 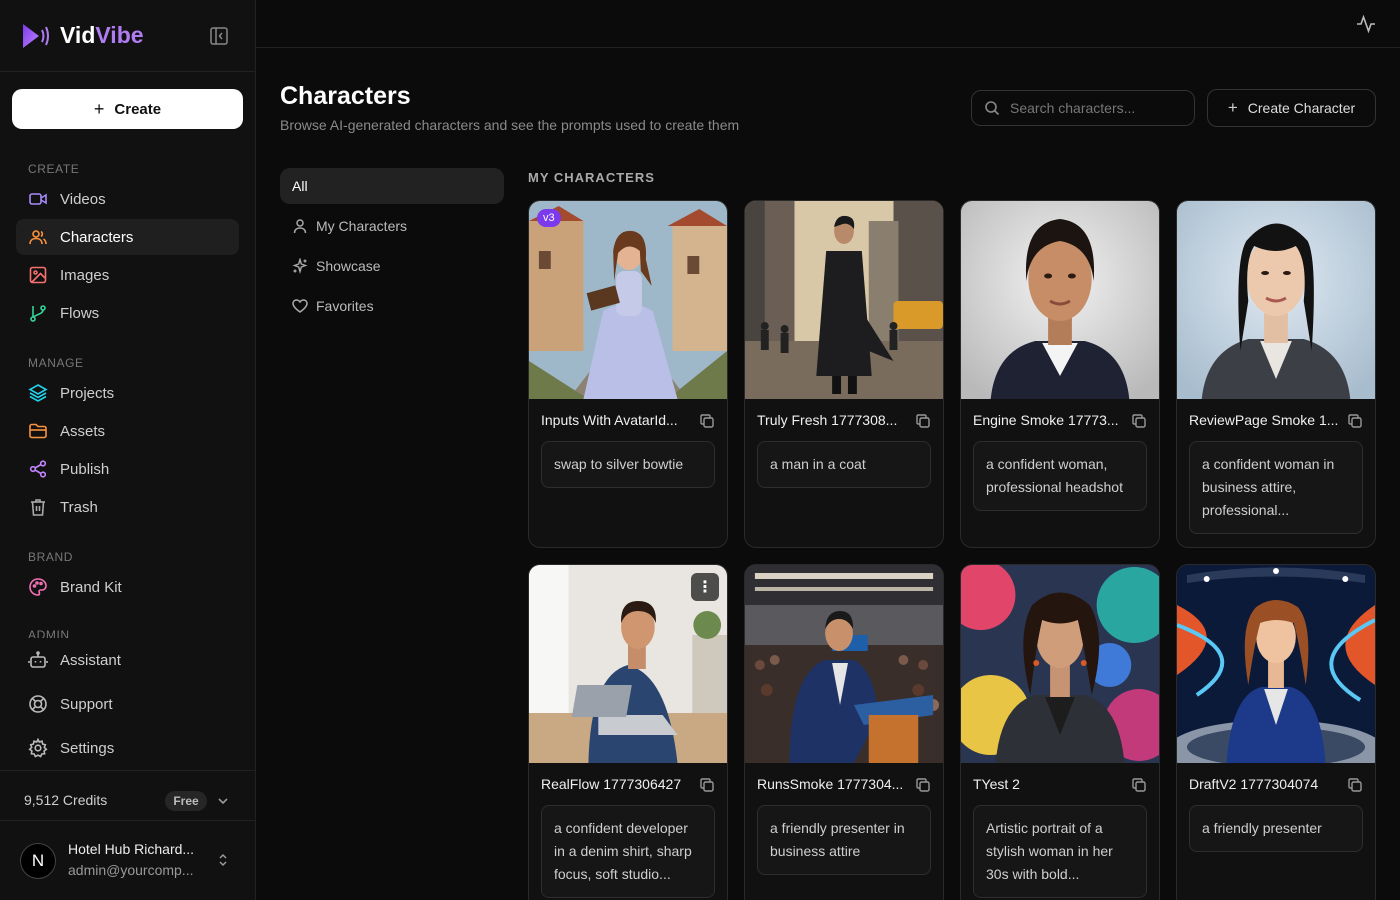 What do you see at coordinates (54, 169) in the screenshot?
I see `nav-section-create: CREATE` at bounding box center [54, 169].